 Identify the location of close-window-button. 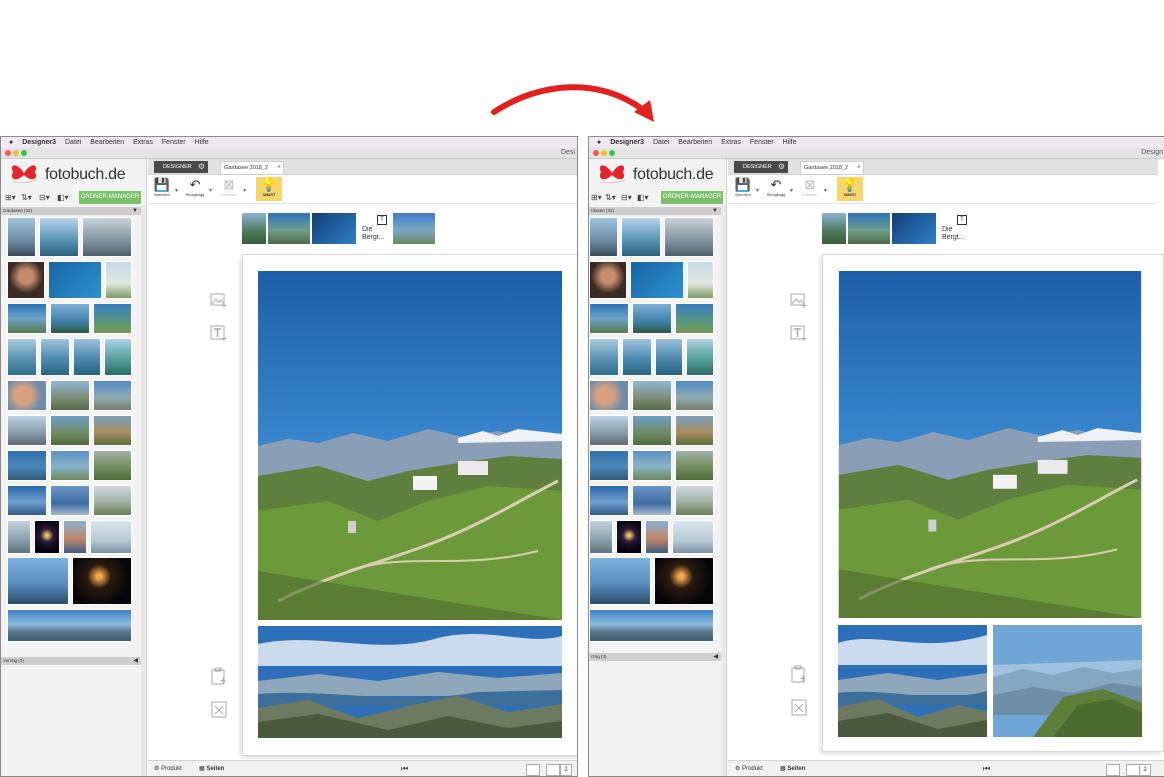
(8, 153).